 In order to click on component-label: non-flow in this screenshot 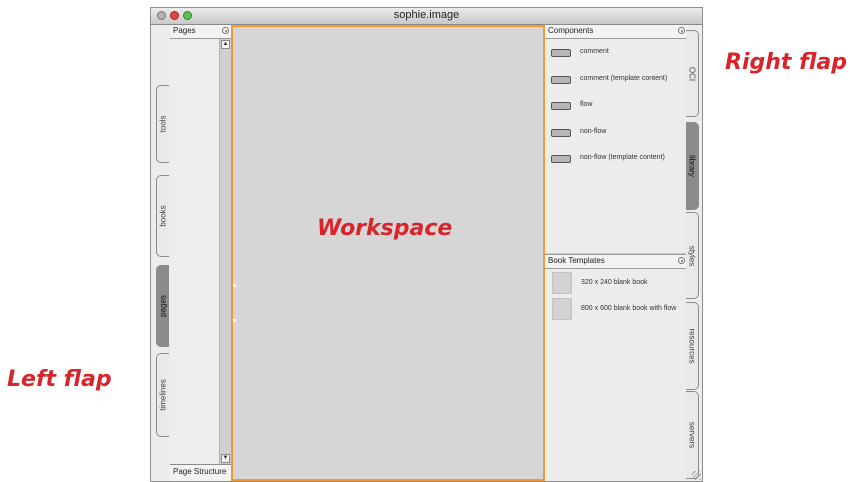, I will do `click(593, 131)`.